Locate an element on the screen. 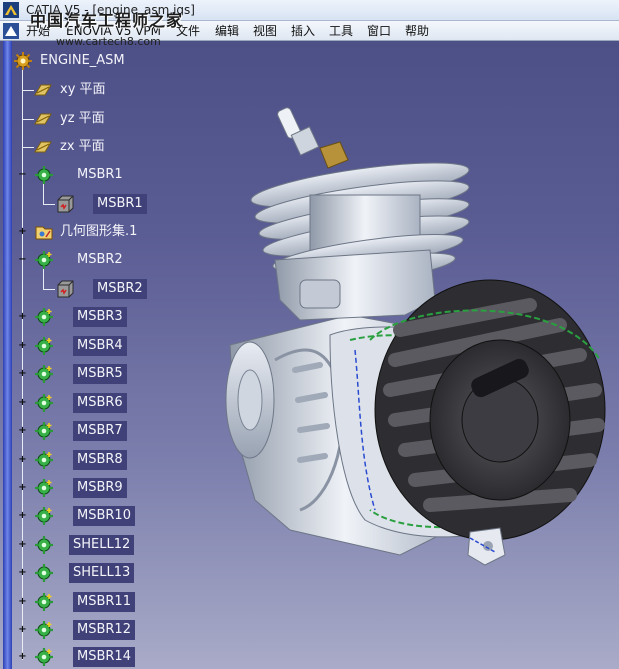 Image resolution: width=619 pixels, height=669 pixels. tree-item-label: MSBR3 is located at coordinates (100, 317).